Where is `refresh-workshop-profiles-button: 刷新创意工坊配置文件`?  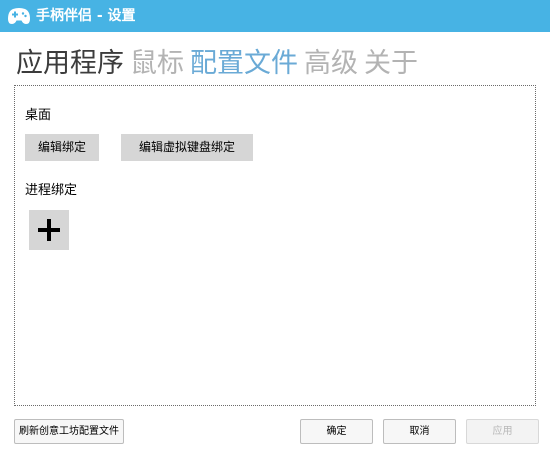 refresh-workshop-profiles-button: 刷新创意工坊配置文件 is located at coordinates (69, 431).